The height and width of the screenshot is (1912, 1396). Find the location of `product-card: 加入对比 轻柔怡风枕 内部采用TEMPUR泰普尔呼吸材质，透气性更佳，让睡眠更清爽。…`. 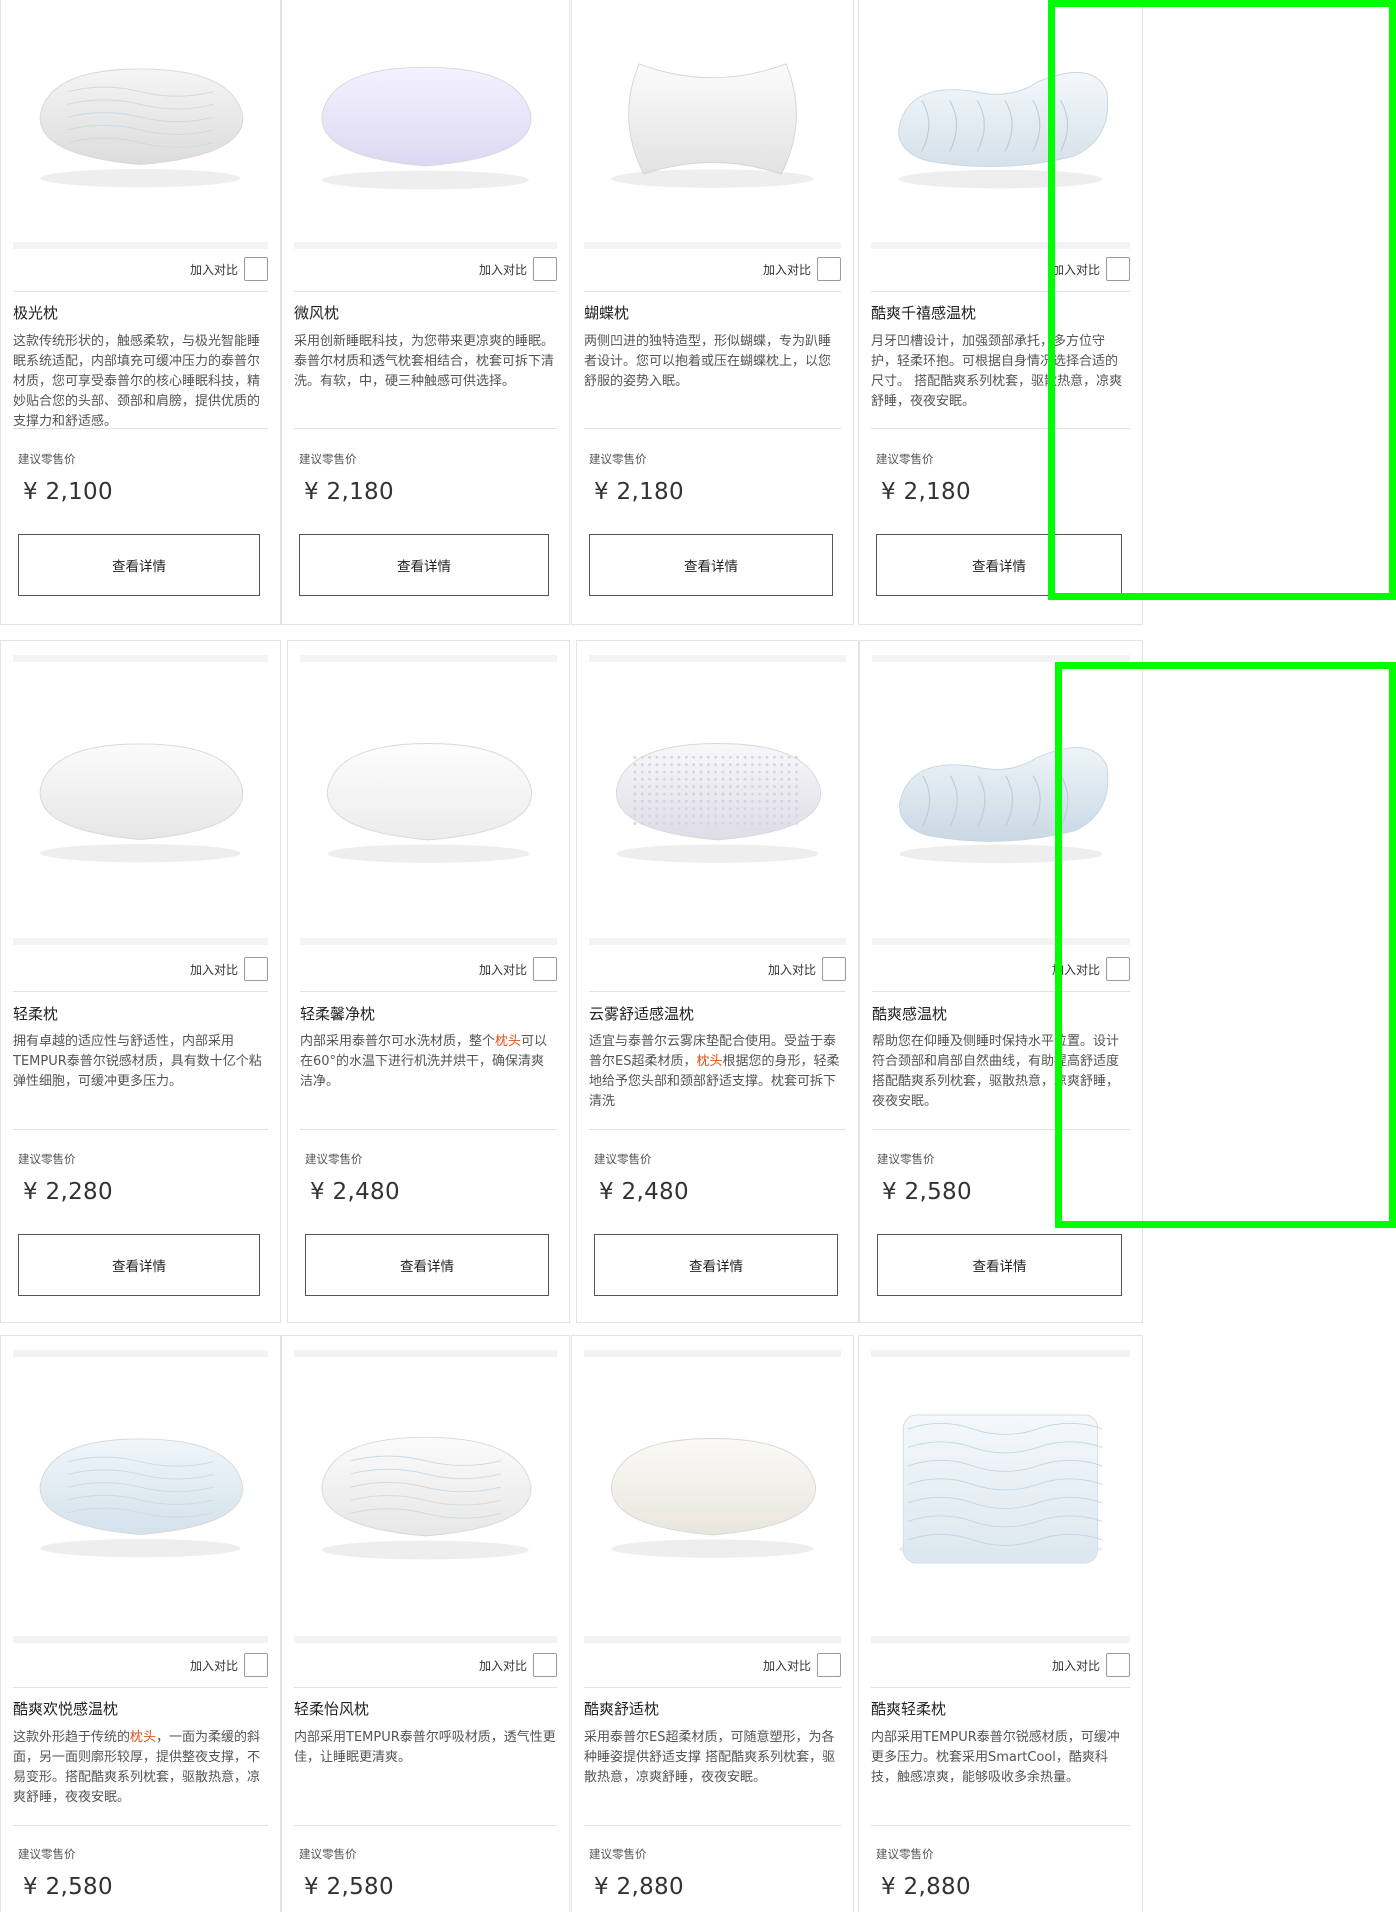

product-card: 加入对比 轻柔怡风枕 内部采用TEMPUR泰普尔呼吸材质，透气性更佳，让睡眠更清爽。… is located at coordinates (425, 1623).